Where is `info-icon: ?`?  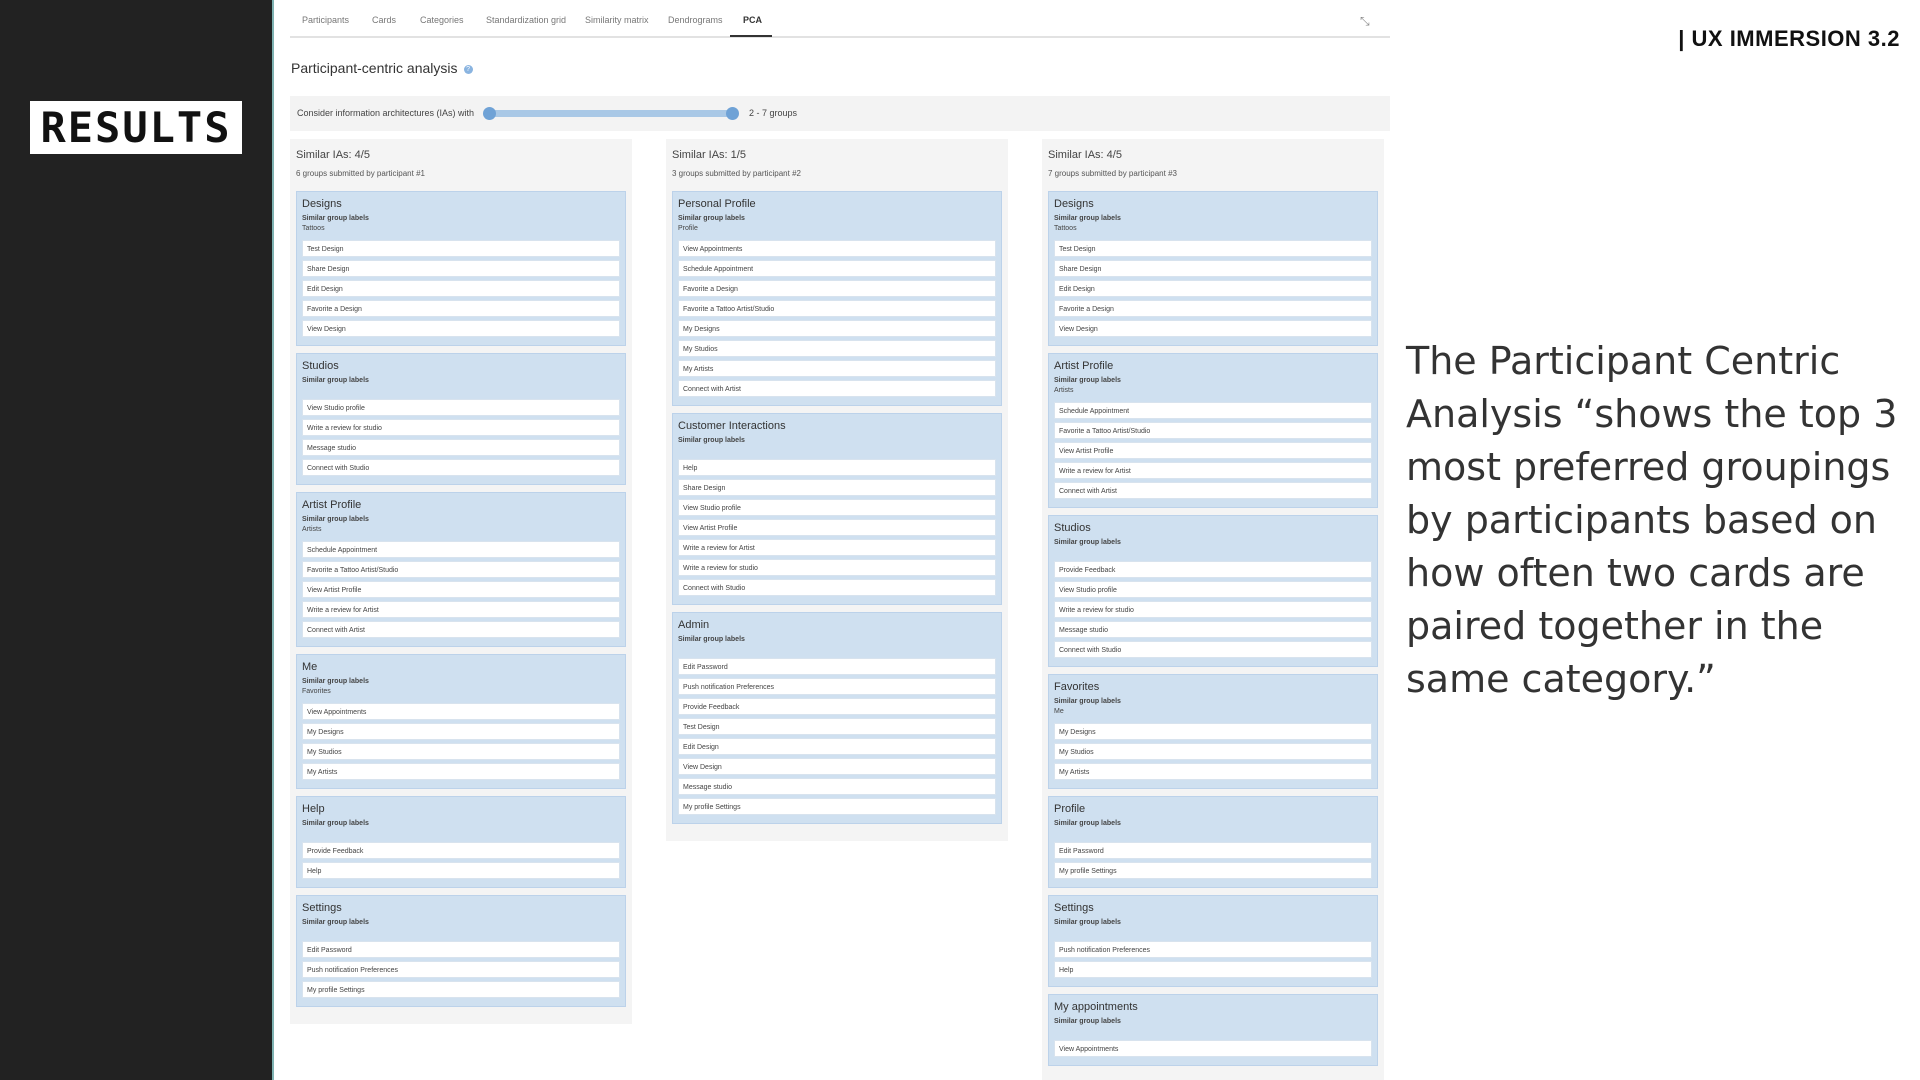 info-icon: ? is located at coordinates (468, 69).